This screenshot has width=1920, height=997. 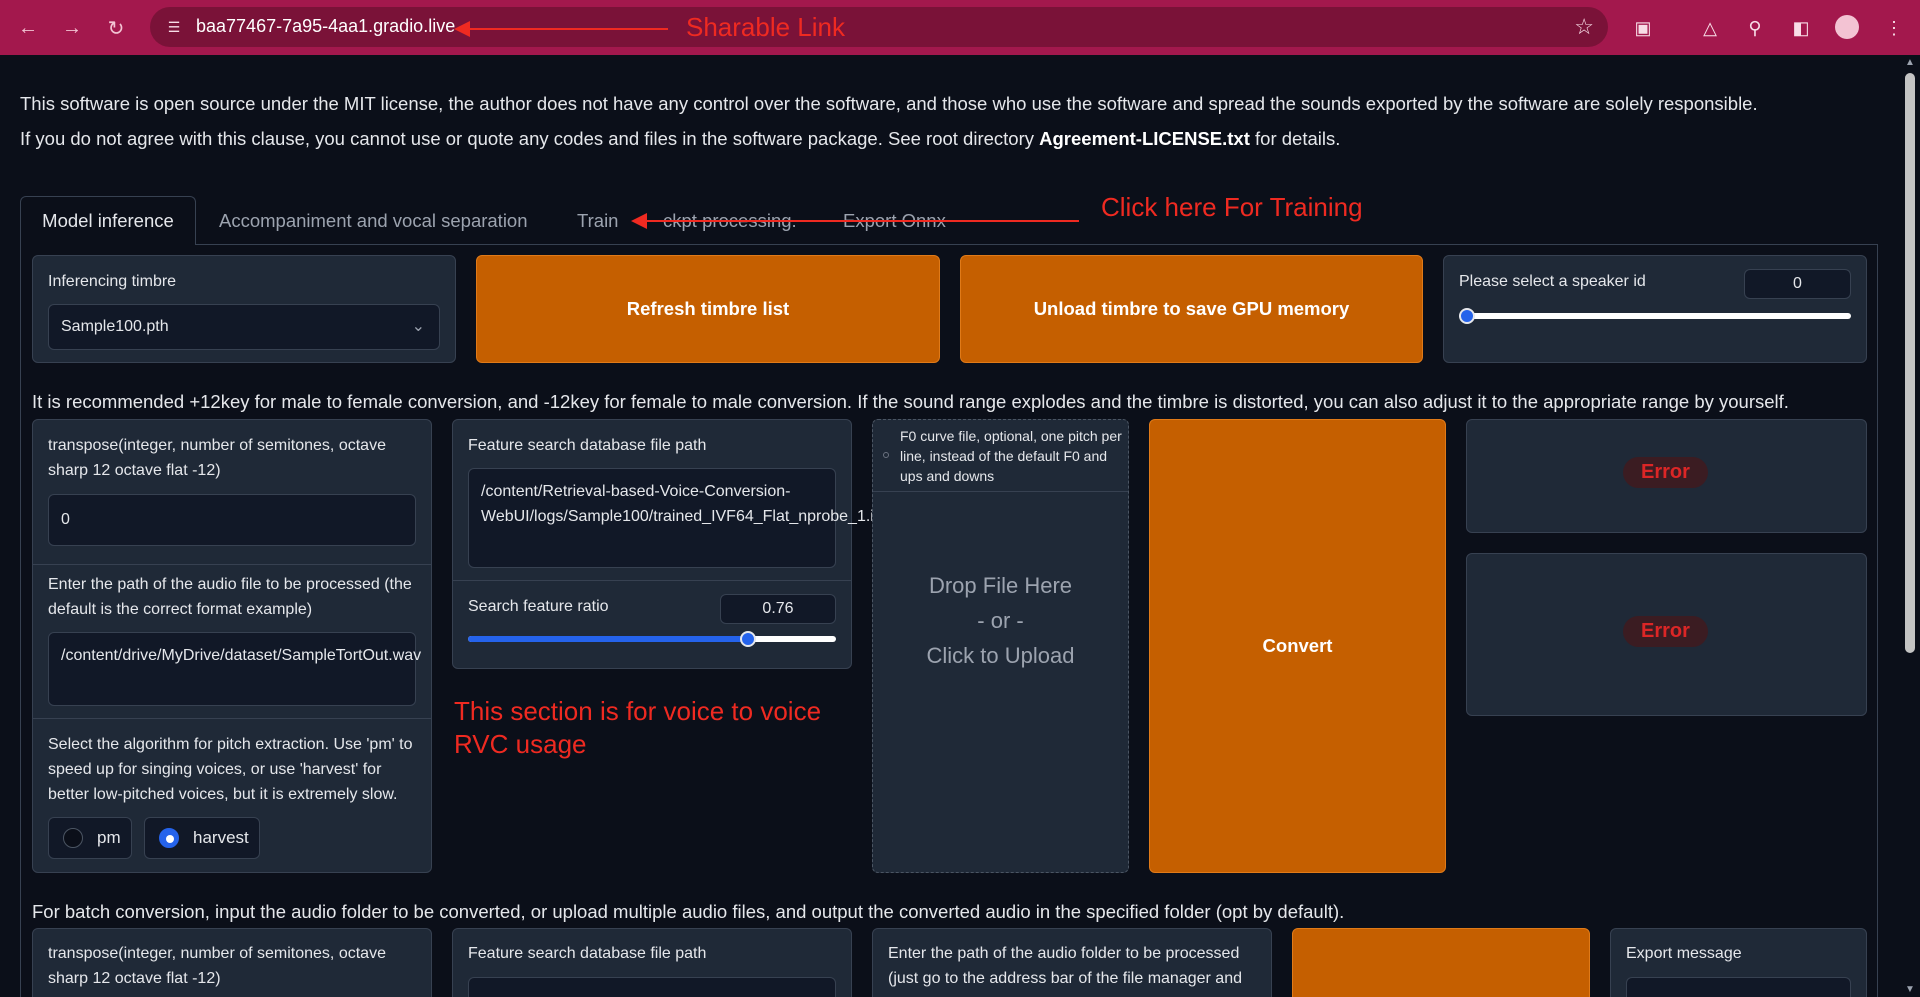 I want to click on output-audio-block: Error, so click(x=1666, y=634).